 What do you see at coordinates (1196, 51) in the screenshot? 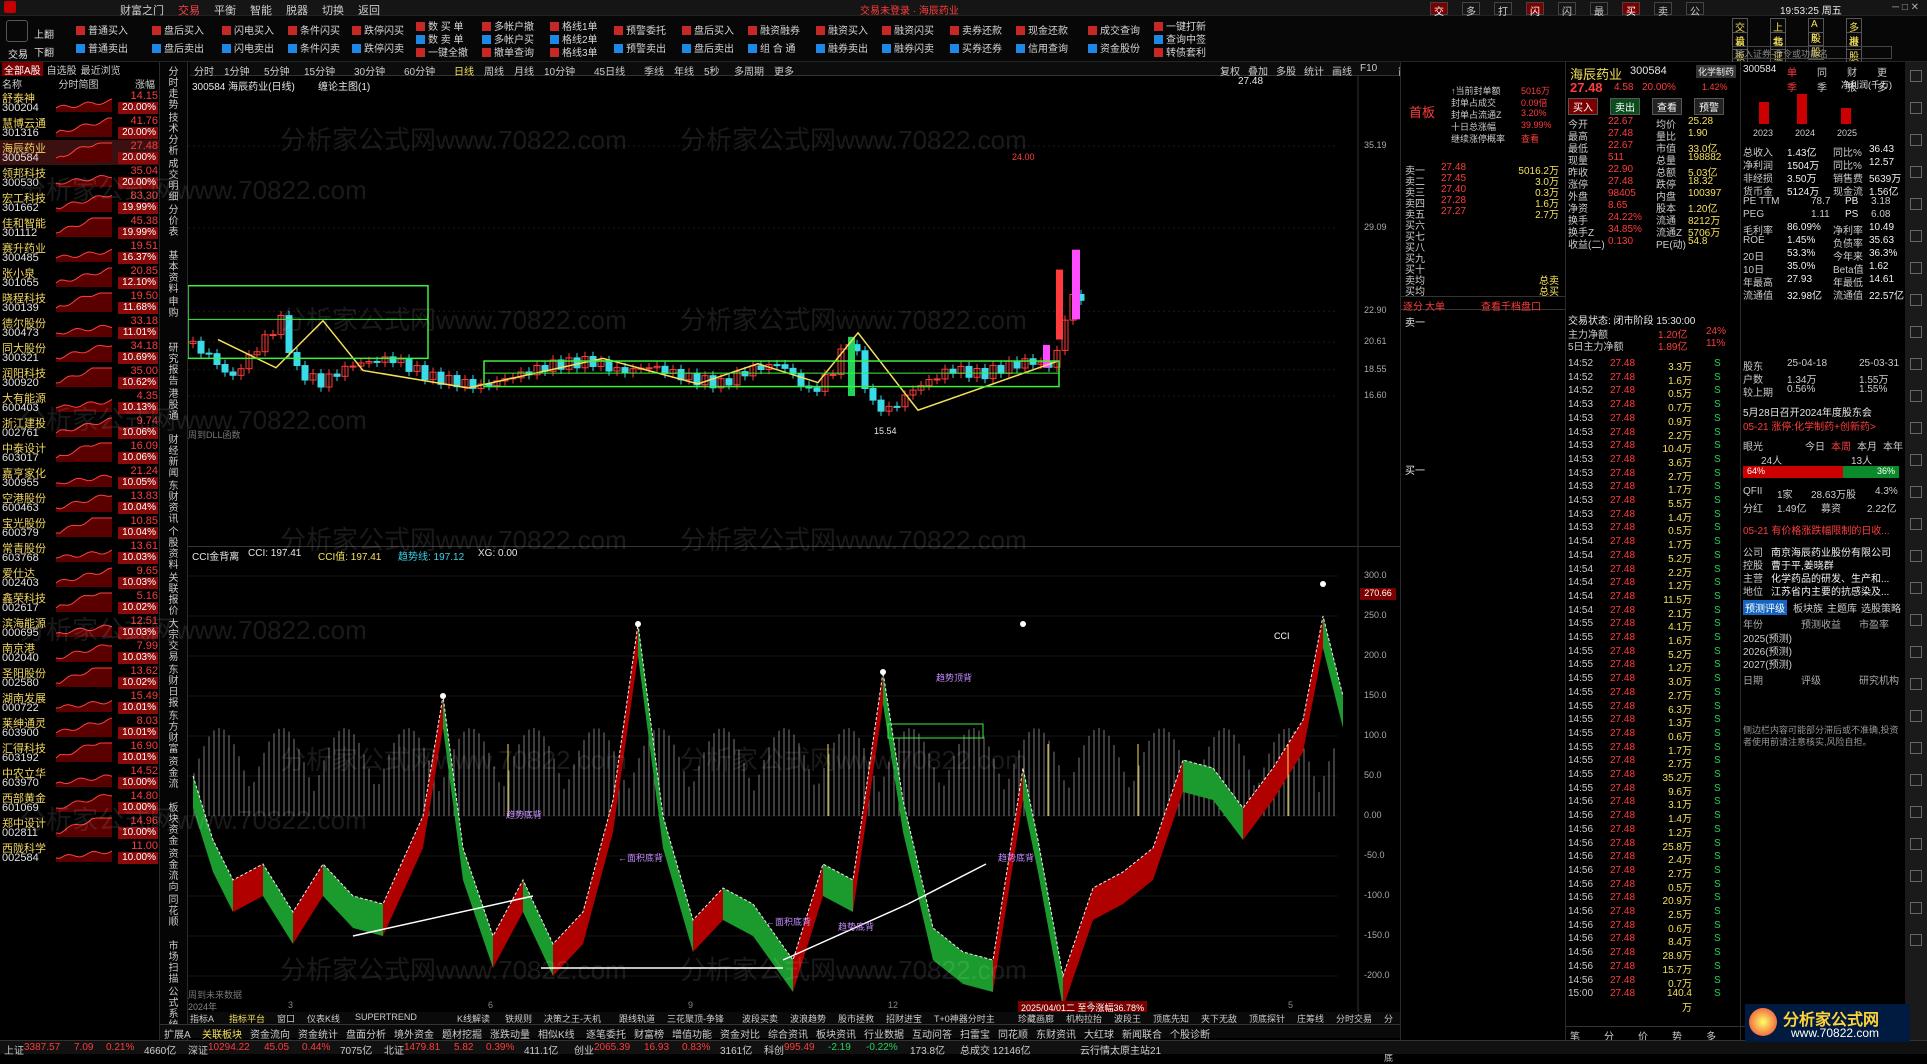
I see `toolbar-btn-16-2: 转债套利` at bounding box center [1196, 51].